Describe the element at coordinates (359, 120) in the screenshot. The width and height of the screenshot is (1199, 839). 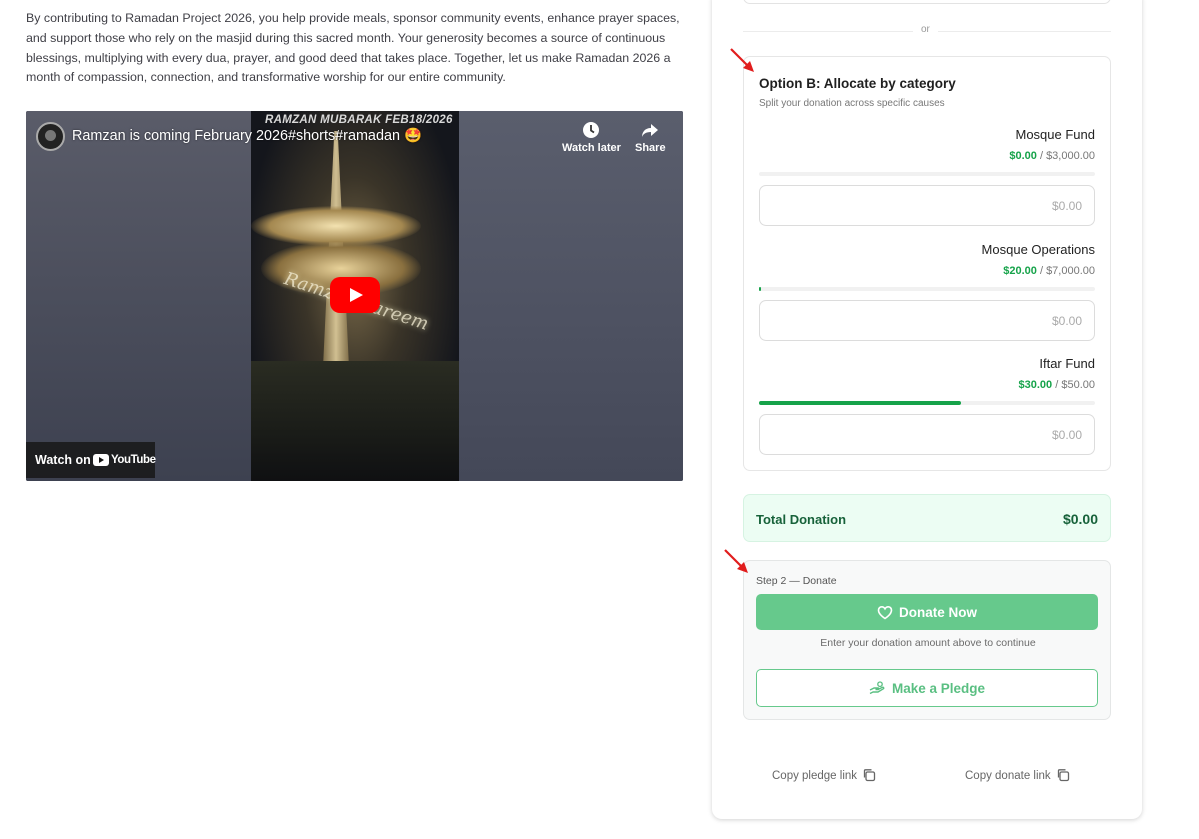
I see `video-overlay-text: RAMZAN MUBARAK FEB18/2026` at that location.